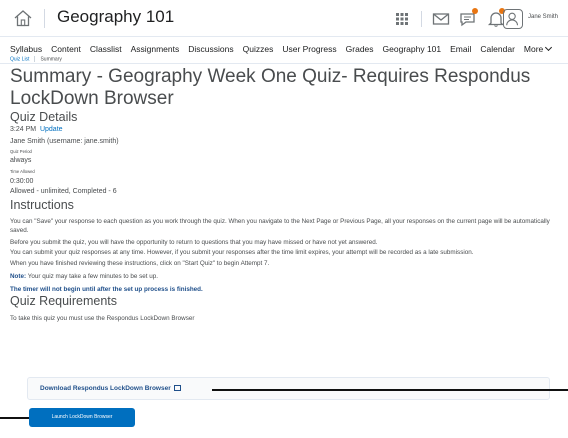 This screenshot has height=438, width=568. I want to click on top-bar: Geography 101 Jane Smith, so click(284, 18).